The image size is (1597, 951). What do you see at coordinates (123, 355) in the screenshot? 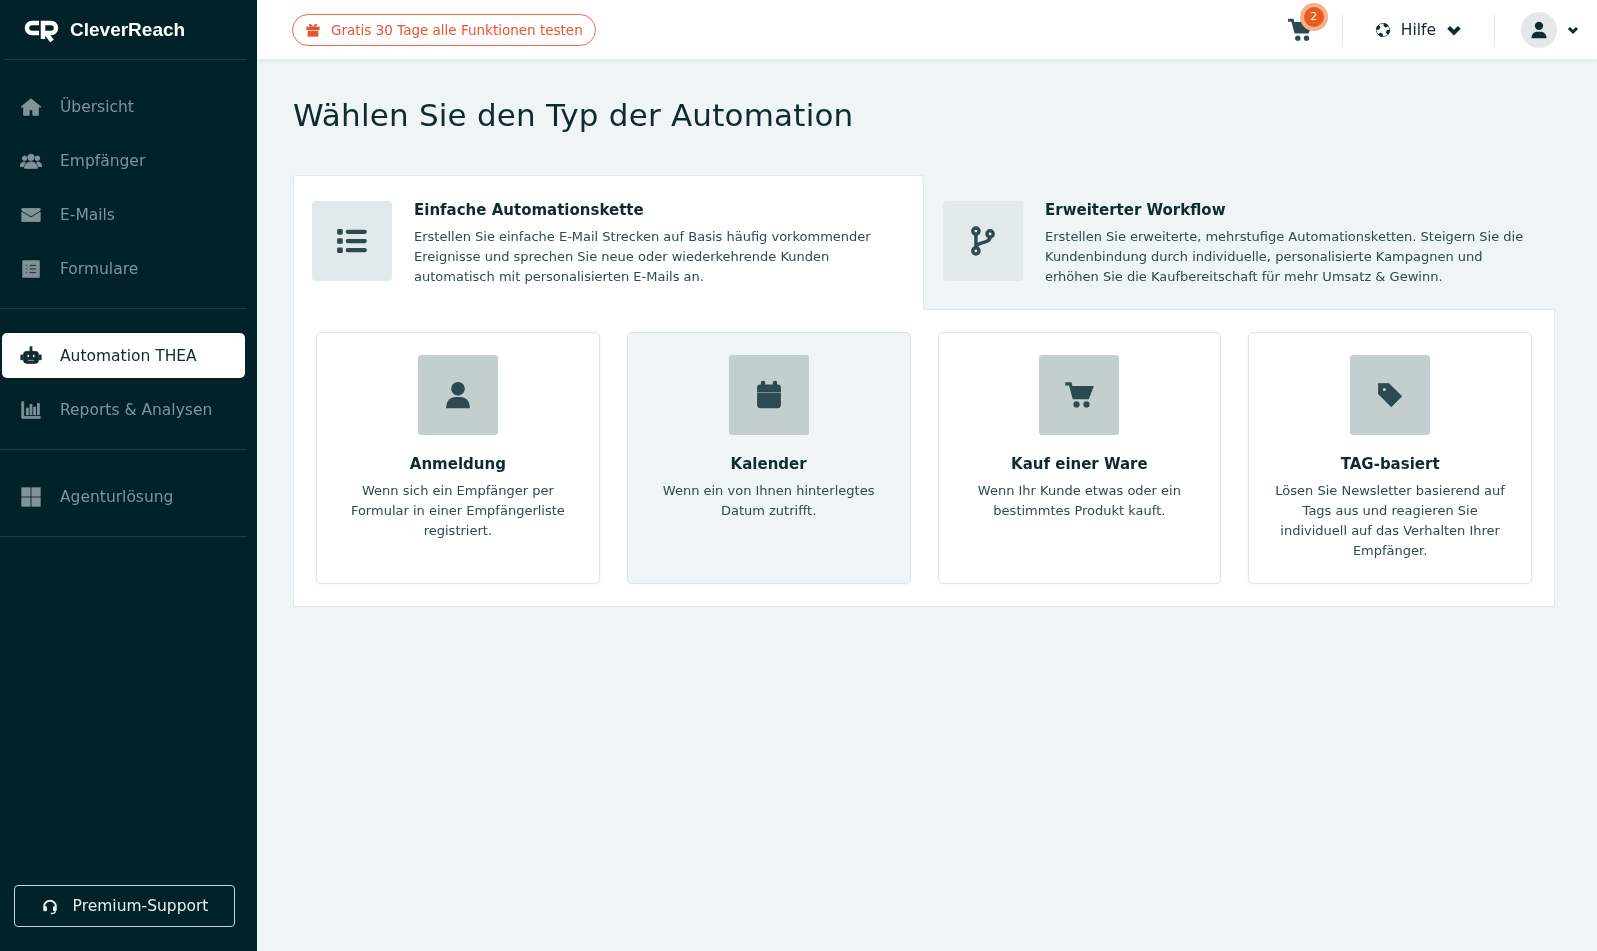
I see `sidebar-item: Automation THEA` at bounding box center [123, 355].